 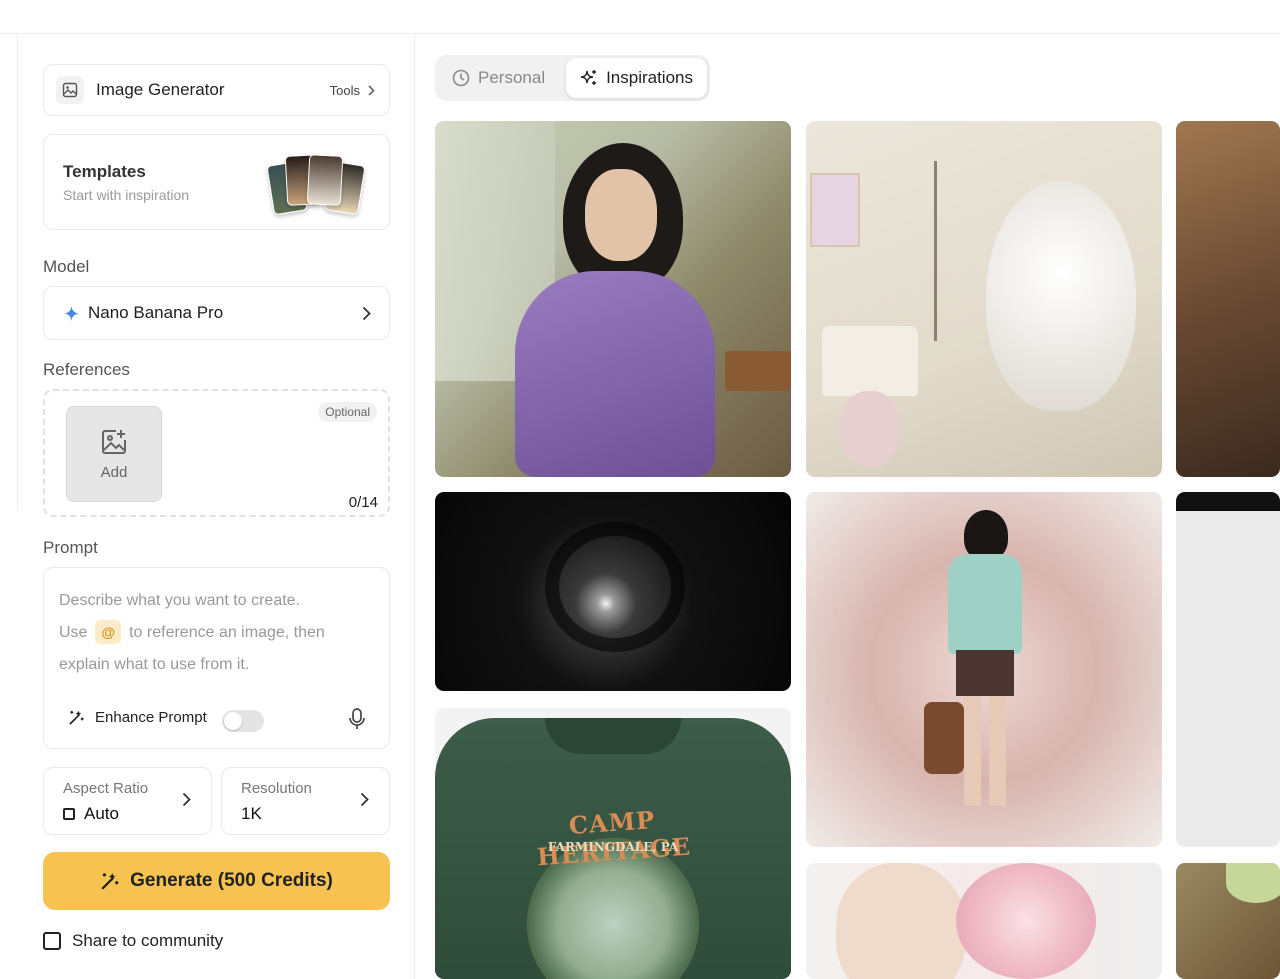 I want to click on share-checkbox, so click(x=52, y=941).